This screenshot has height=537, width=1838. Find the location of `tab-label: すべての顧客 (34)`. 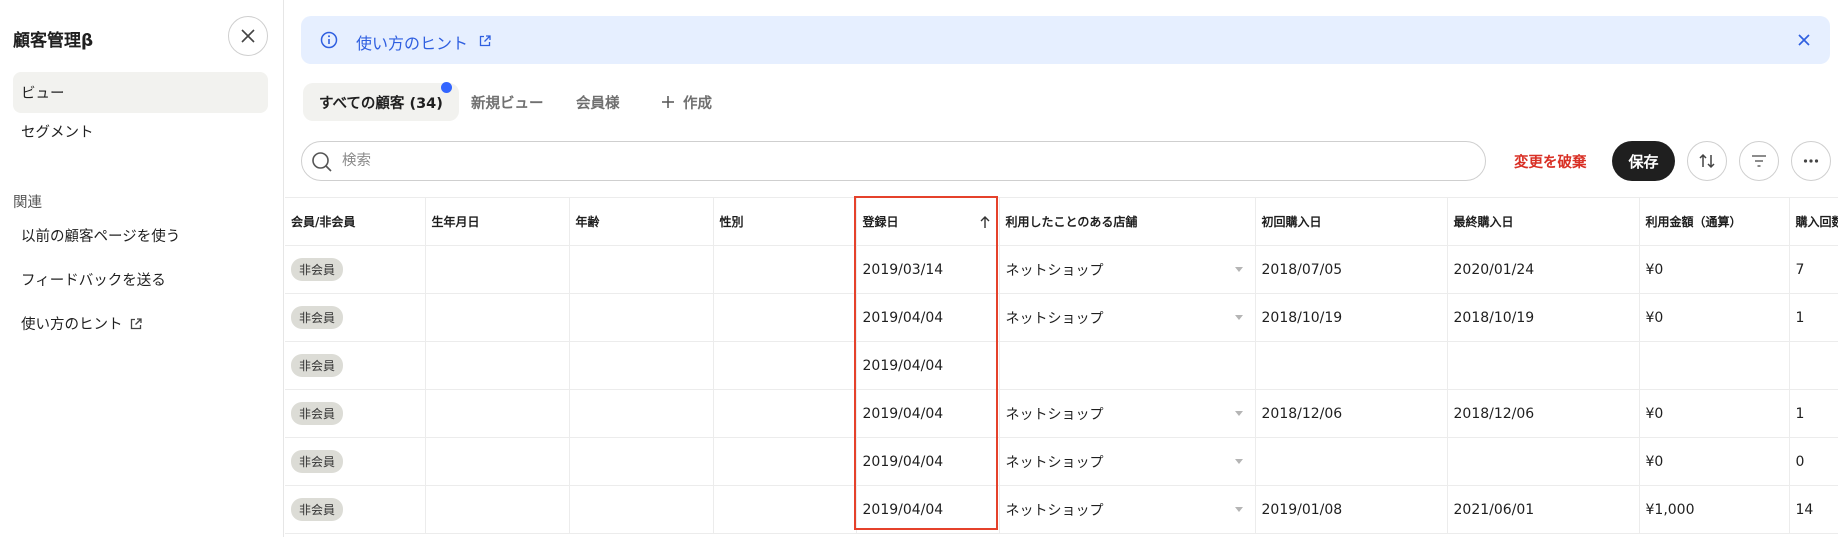

tab-label: すべての顧客 (34) is located at coordinates (381, 103).